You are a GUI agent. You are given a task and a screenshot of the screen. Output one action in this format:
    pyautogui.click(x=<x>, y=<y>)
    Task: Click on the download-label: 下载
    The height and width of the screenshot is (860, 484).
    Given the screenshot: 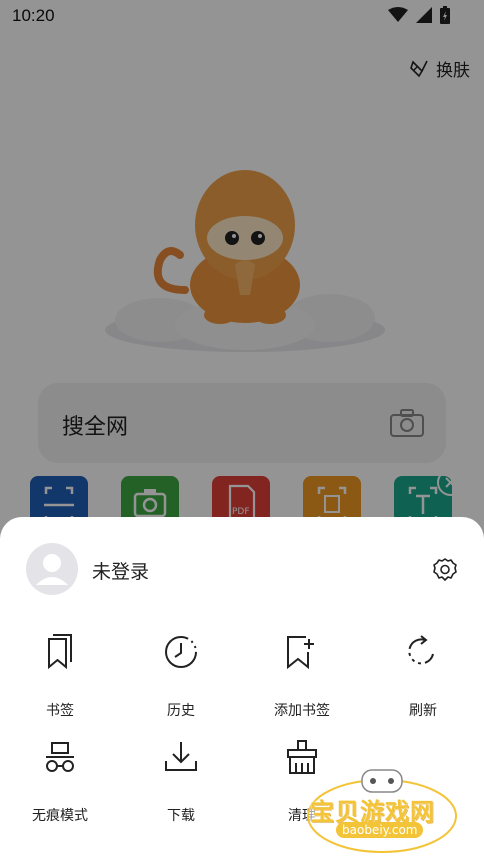 What is the action you would take?
    pyautogui.click(x=181, y=816)
    